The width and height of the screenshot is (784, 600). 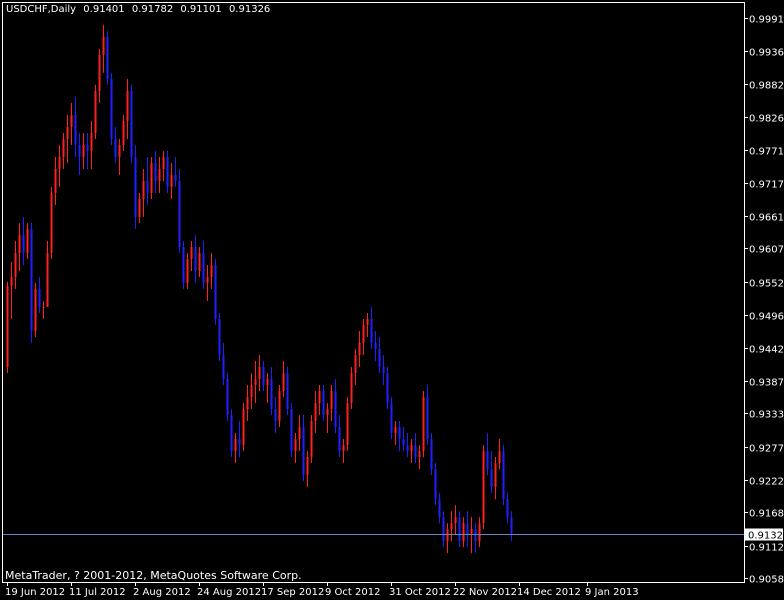 I want to click on x-tick-label: 24 Aug 2012, so click(x=229, y=592).